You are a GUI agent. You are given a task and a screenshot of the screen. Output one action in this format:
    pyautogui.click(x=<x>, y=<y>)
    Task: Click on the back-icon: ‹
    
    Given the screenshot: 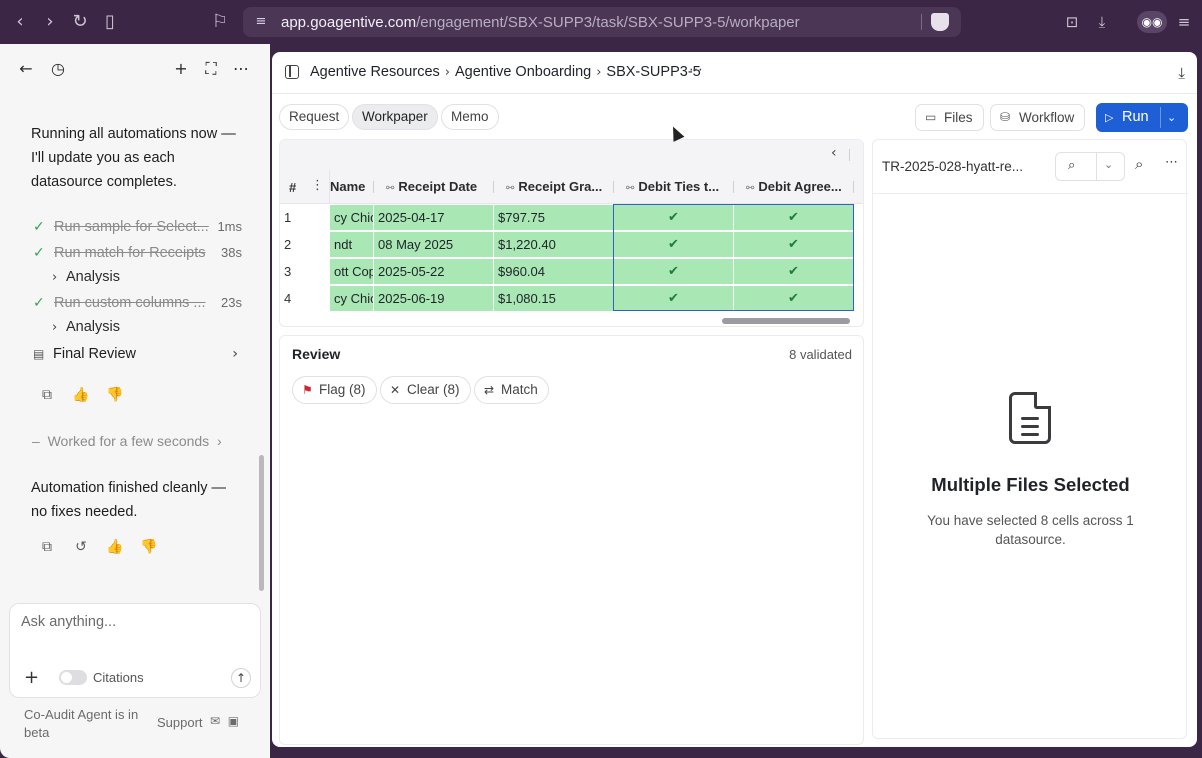 What is the action you would take?
    pyautogui.click(x=20, y=22)
    